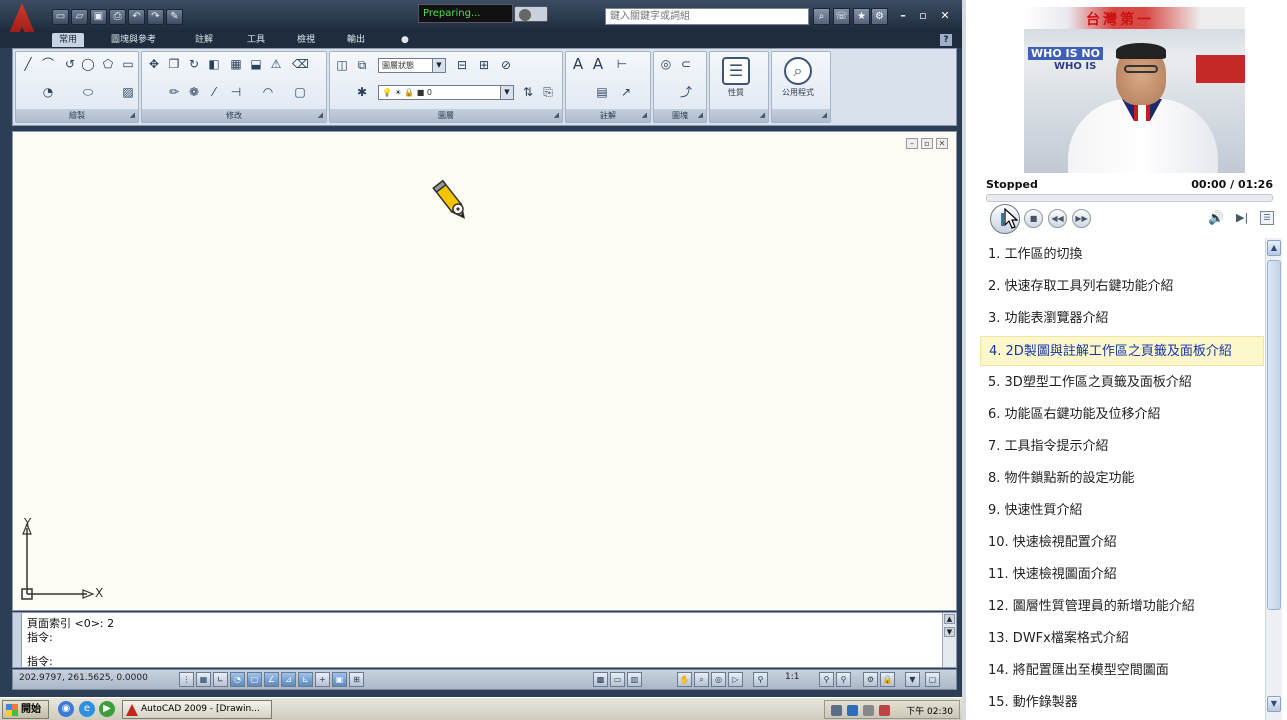 The image size is (1287, 720). I want to click on snap-mode-icon: ⋮, so click(186, 679).